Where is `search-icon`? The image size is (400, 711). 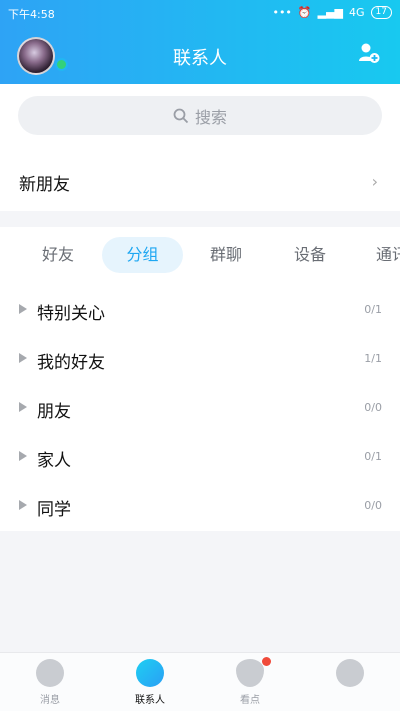 search-icon is located at coordinates (181, 115).